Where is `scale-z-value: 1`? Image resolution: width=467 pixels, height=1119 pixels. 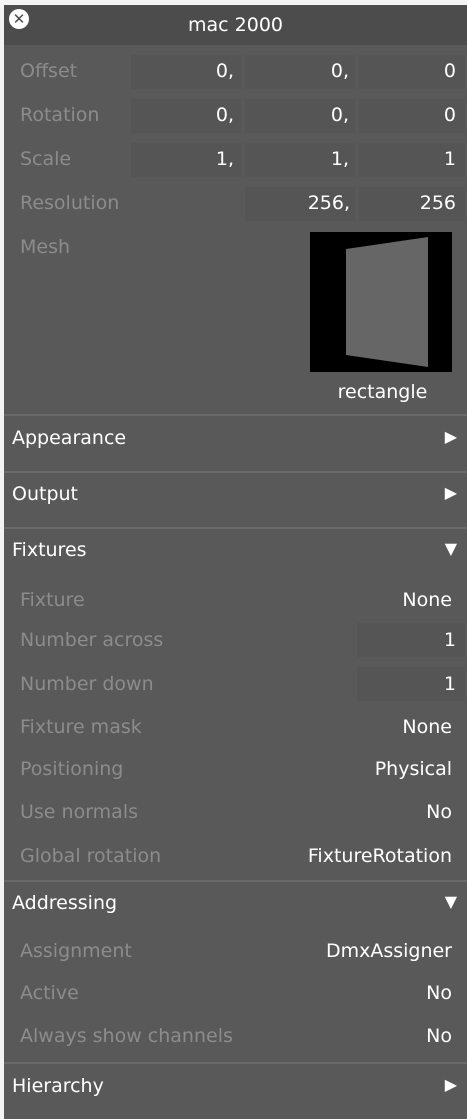 scale-z-value: 1 is located at coordinates (449, 159).